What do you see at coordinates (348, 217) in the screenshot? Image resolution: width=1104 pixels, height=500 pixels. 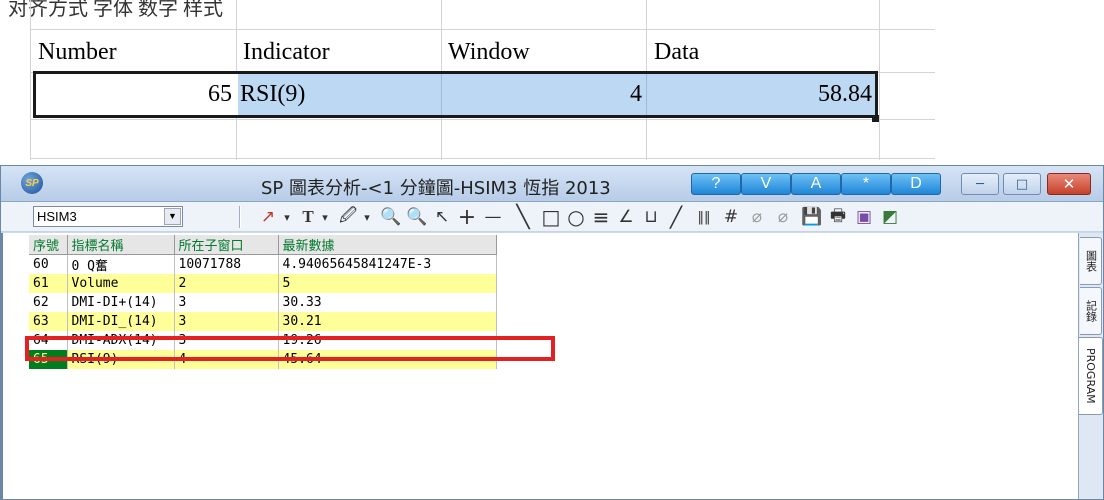 I see `paint-tool-icon: 🖉` at bounding box center [348, 217].